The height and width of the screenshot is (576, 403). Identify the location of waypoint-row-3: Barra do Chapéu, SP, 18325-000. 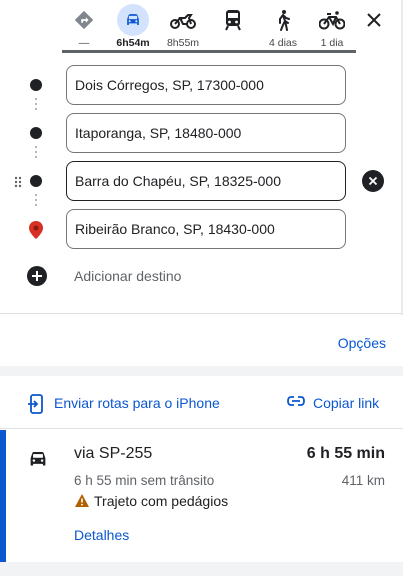
(201, 181).